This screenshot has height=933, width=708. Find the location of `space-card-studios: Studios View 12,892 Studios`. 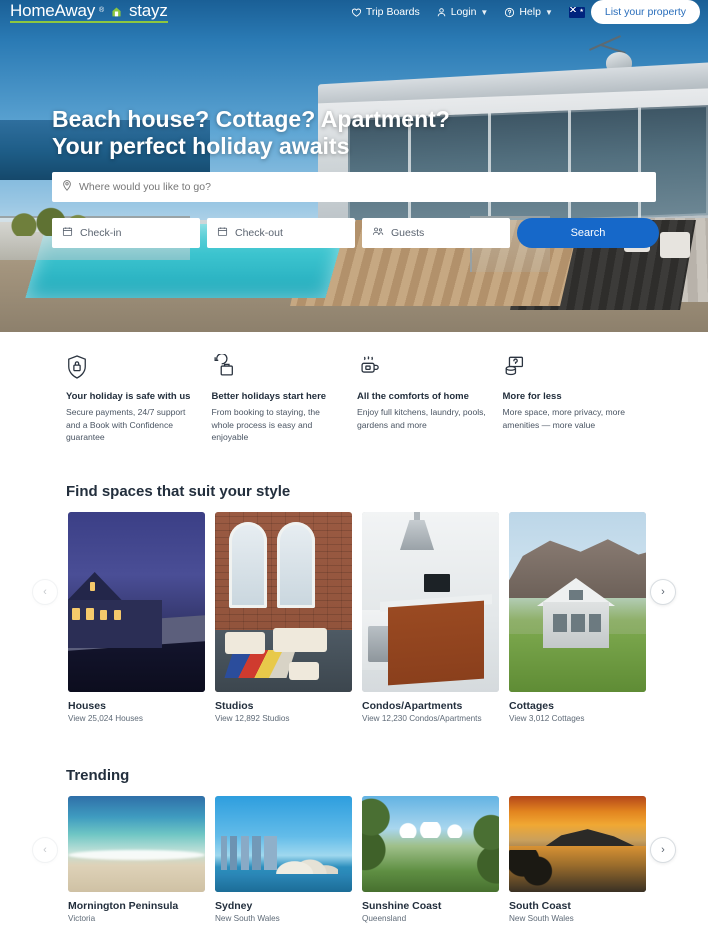

space-card-studios: Studios View 12,892 Studios is located at coordinates (283, 617).